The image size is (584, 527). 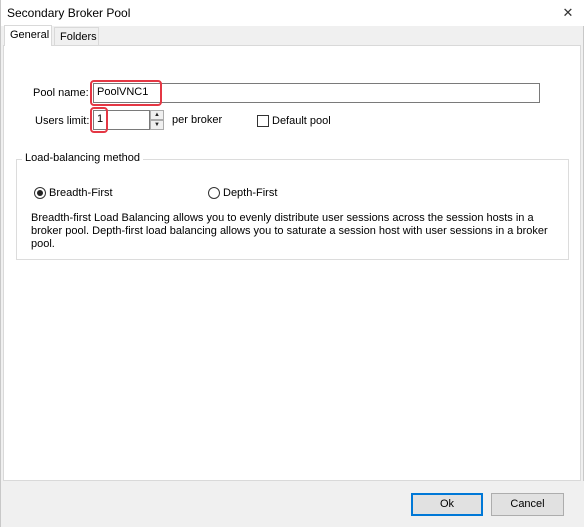 What do you see at coordinates (28, 35) in the screenshot?
I see `tab-general: General` at bounding box center [28, 35].